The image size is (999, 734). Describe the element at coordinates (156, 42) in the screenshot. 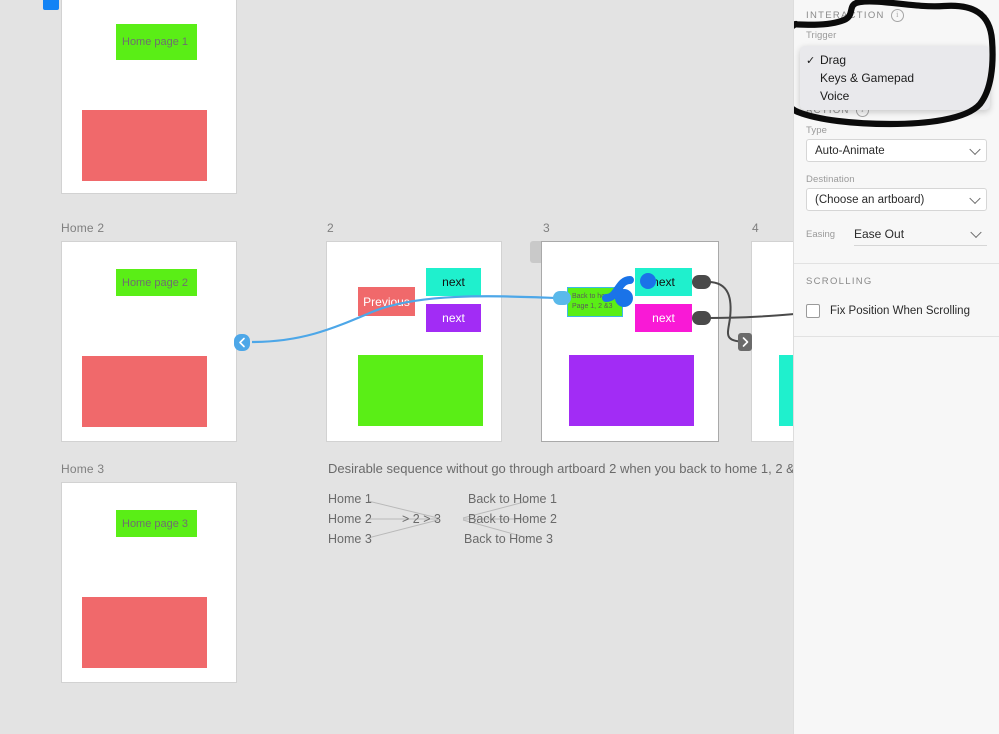

I see `home-page-1-label: Home page 1` at that location.